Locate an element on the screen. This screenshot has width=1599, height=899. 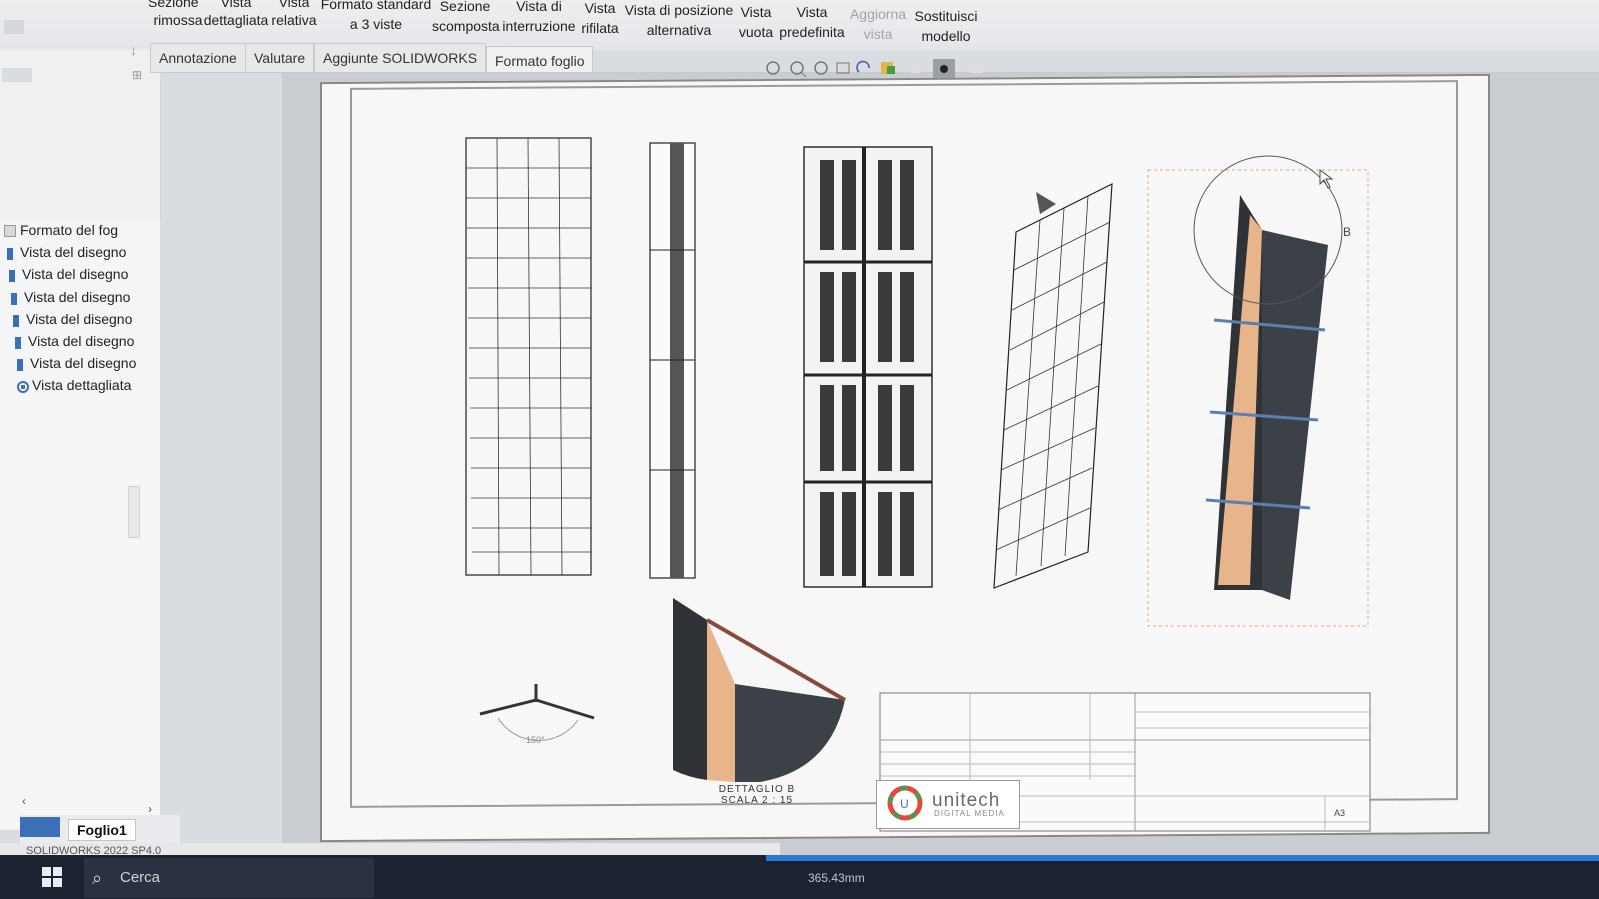
logo-mark-icon: U is located at coordinates (905, 803).